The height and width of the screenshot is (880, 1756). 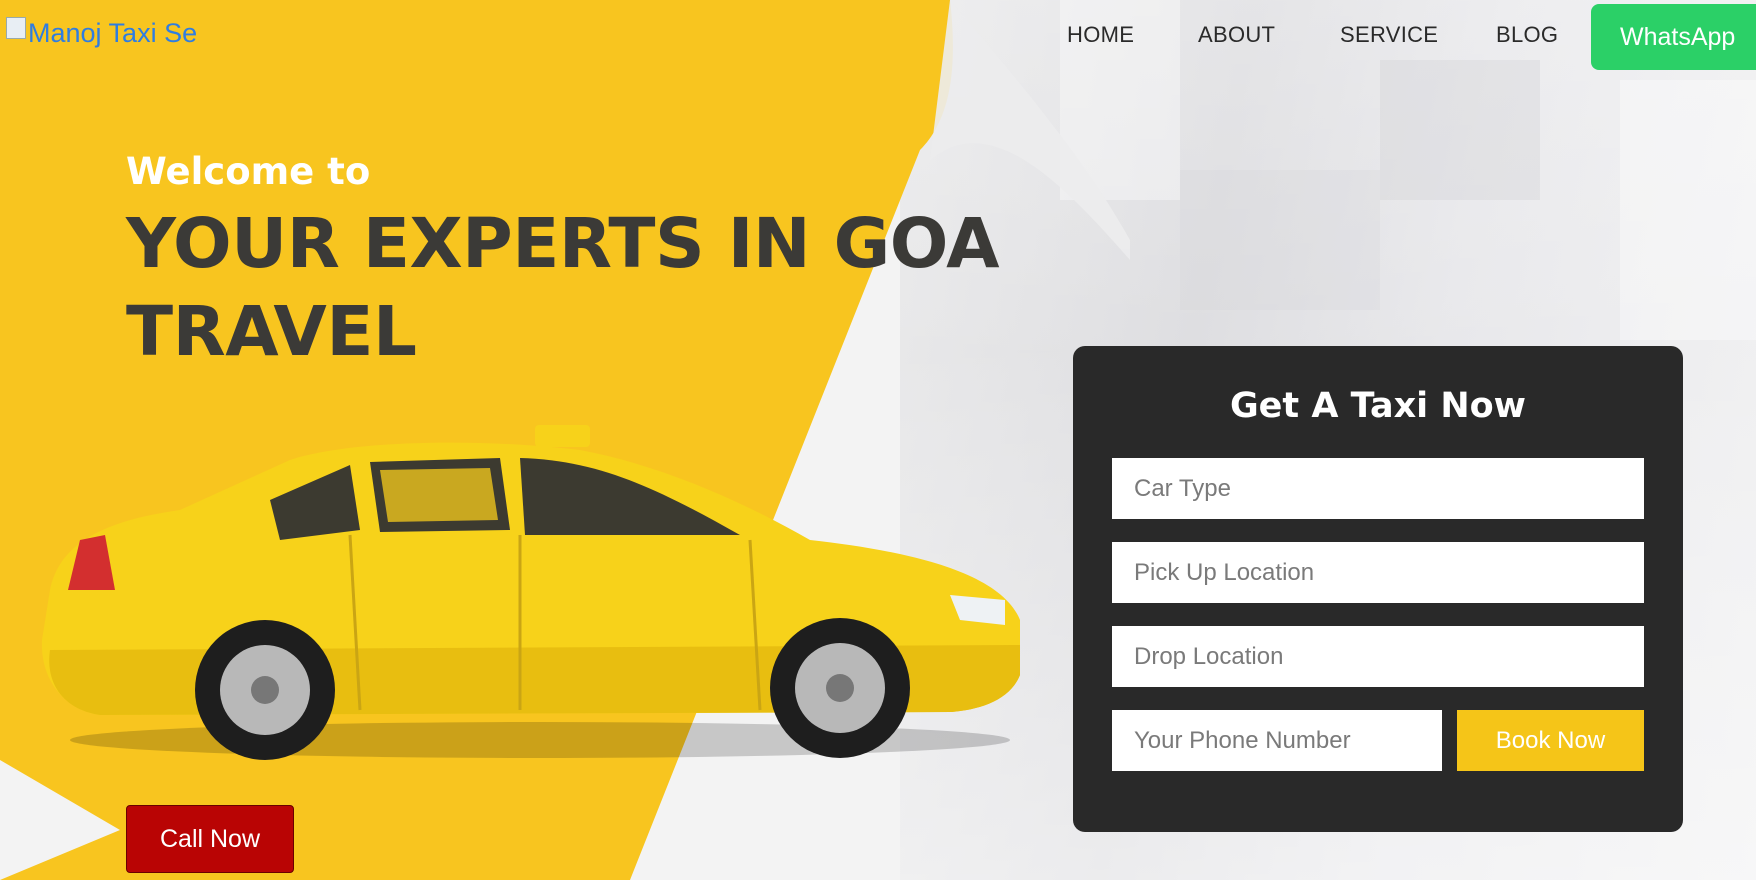 What do you see at coordinates (1100, 35) in the screenshot?
I see `nav-home-link: HOME` at bounding box center [1100, 35].